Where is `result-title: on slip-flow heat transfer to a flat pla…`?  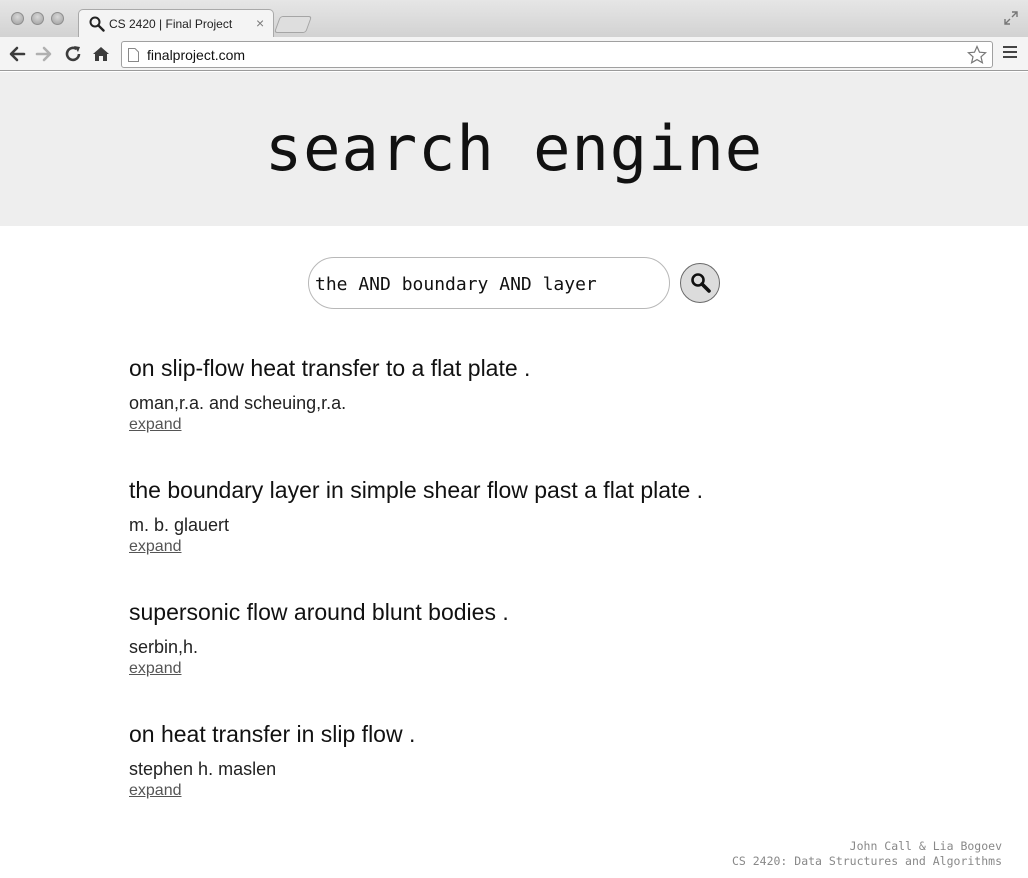 result-title: on slip-flow heat transfer to a flat pla… is located at coordinates (330, 368).